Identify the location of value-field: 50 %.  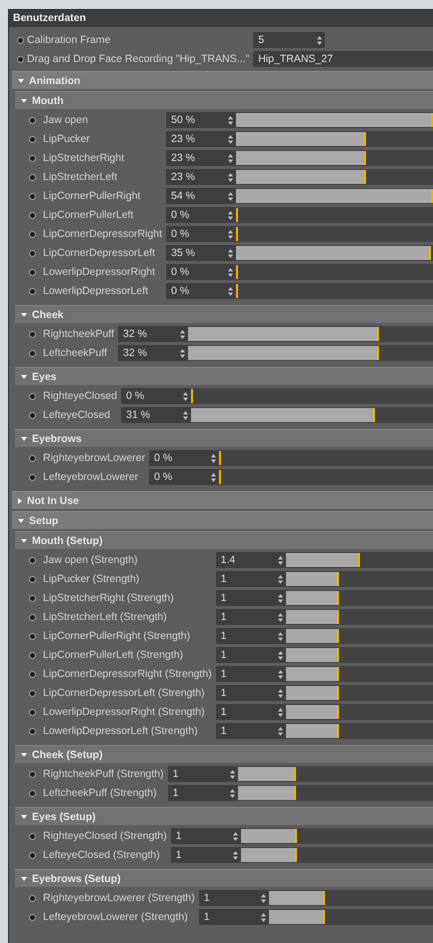
(201, 120).